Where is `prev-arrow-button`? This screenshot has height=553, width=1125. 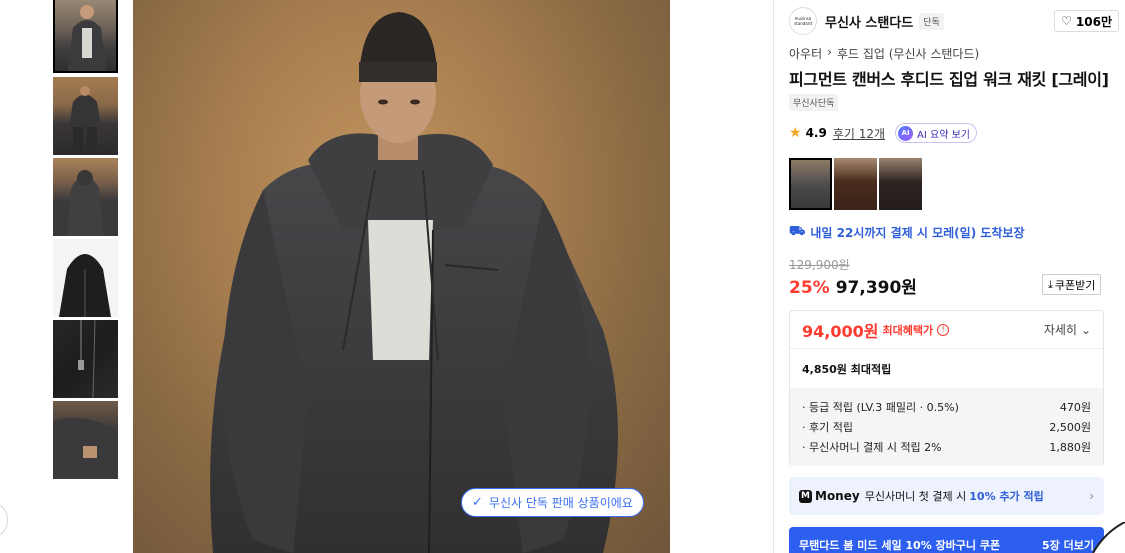
prev-arrow-button is located at coordinates (4, 520).